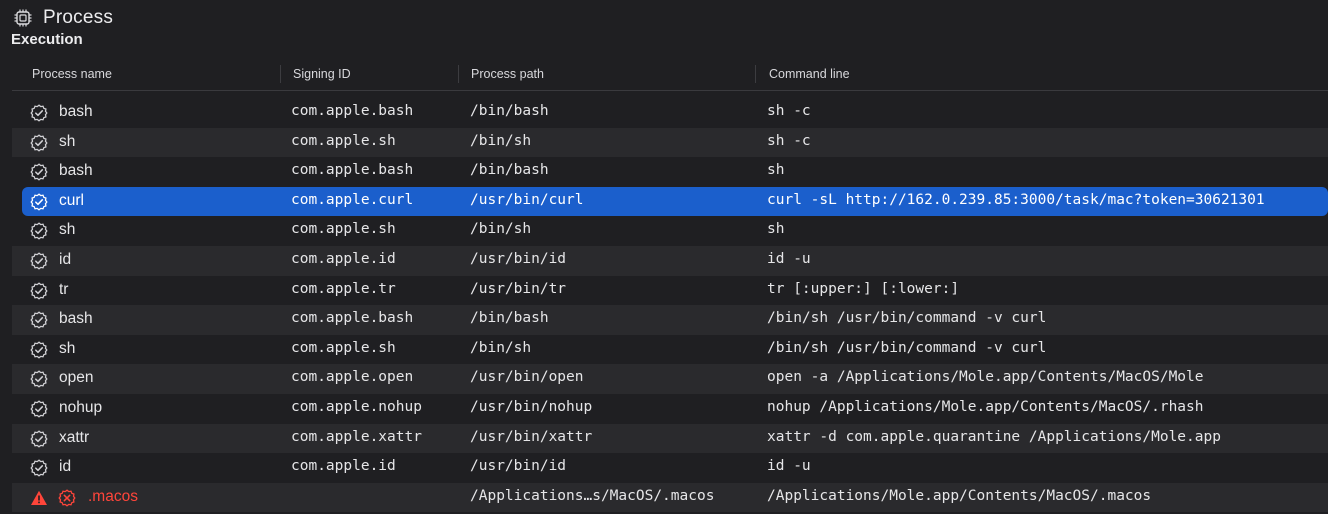 Image resolution: width=1328 pixels, height=514 pixels. I want to click on signing-id: com.apple.xattr, so click(356, 436).